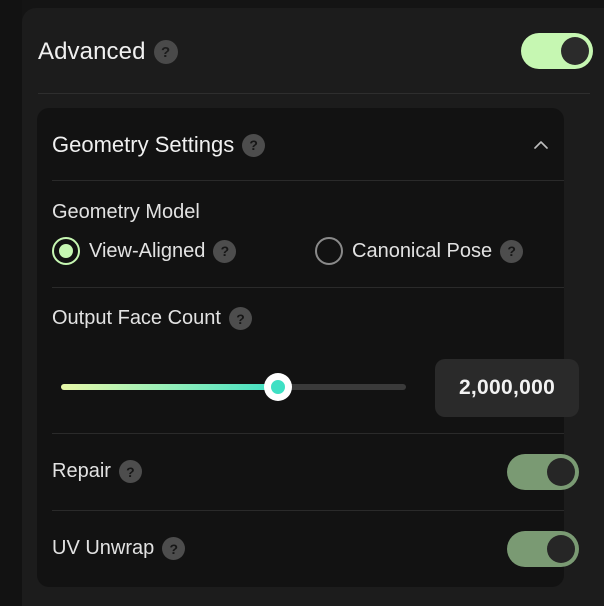  I want to click on output-face-count-row: Output Face Count ?, so click(152, 318).